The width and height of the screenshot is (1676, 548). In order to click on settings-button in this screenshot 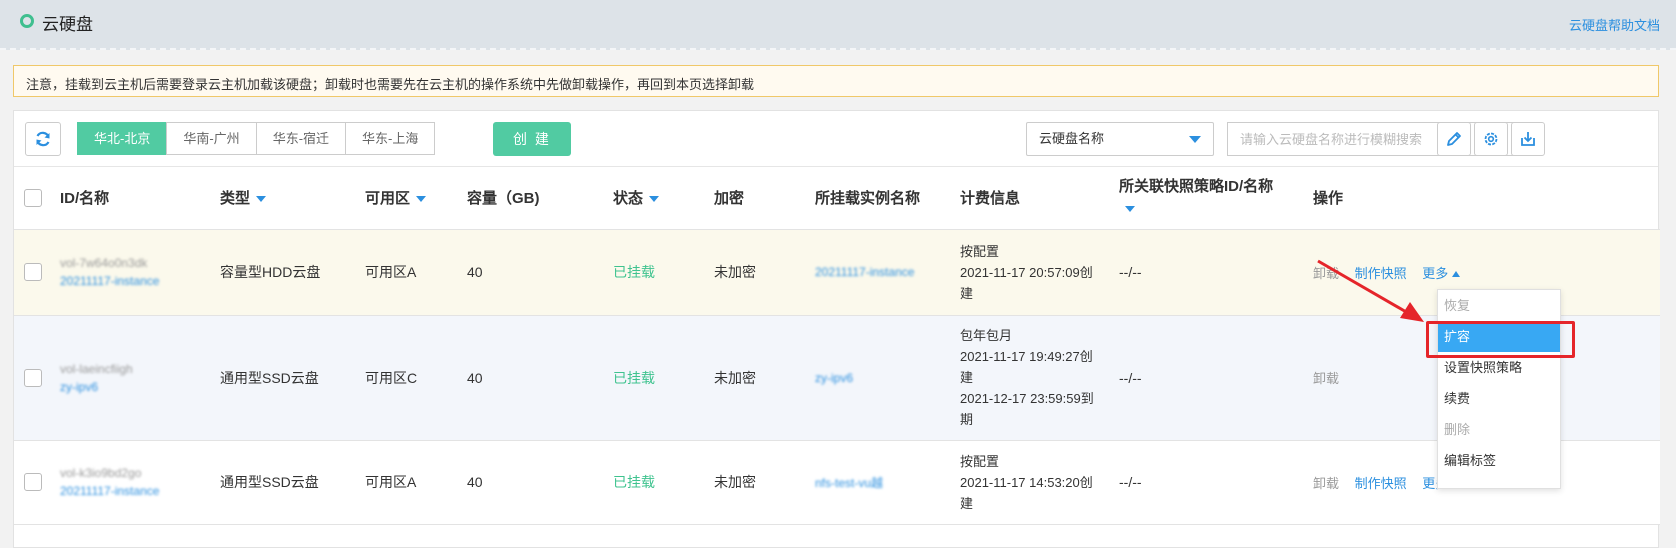, I will do `click(1491, 139)`.